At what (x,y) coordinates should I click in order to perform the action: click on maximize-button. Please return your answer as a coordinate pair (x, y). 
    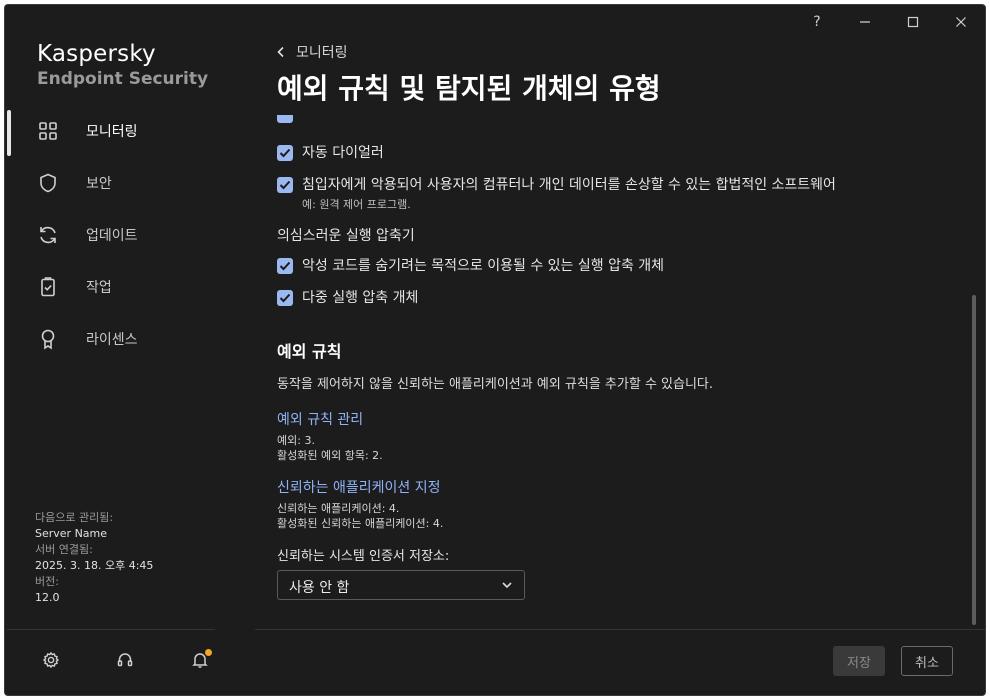
    Looking at the image, I should click on (913, 22).